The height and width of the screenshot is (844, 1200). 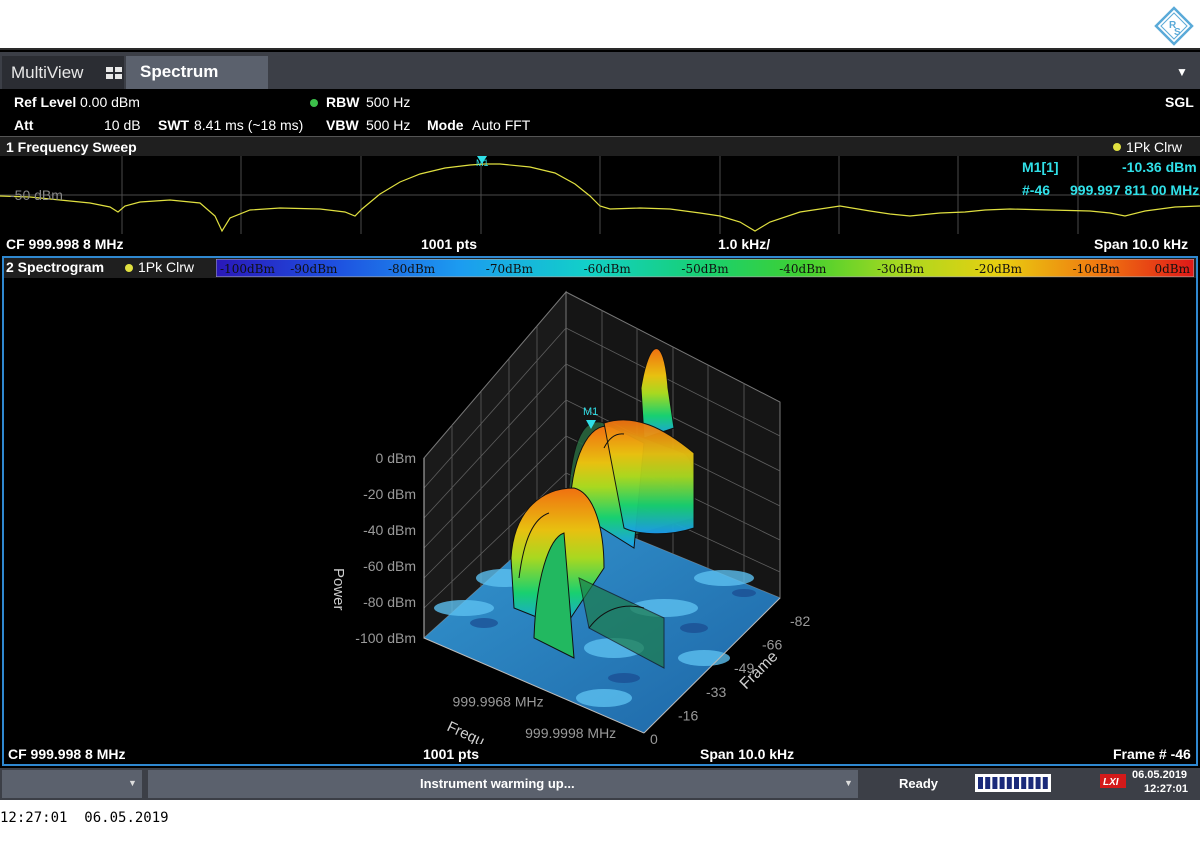 I want to click on status-time: 12:27:01, so click(x=1166, y=789).